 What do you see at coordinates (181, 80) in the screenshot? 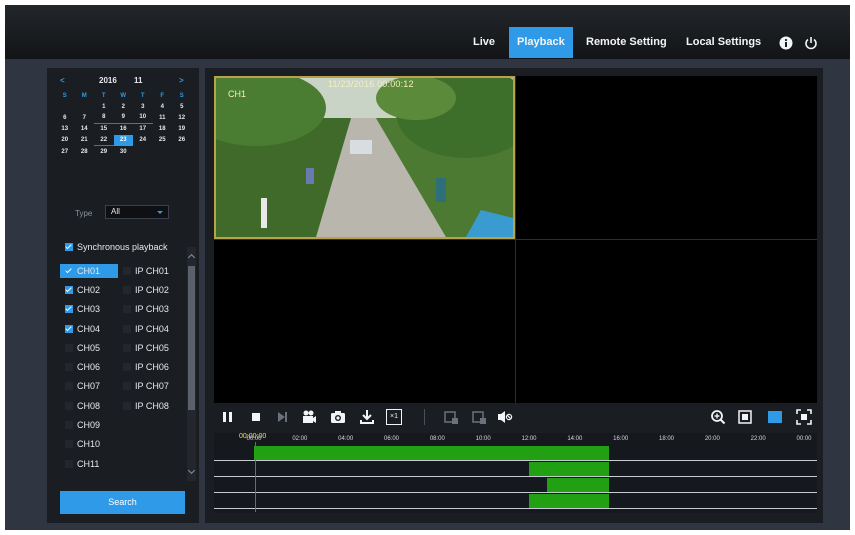
I see `next-month-button: >` at bounding box center [181, 80].